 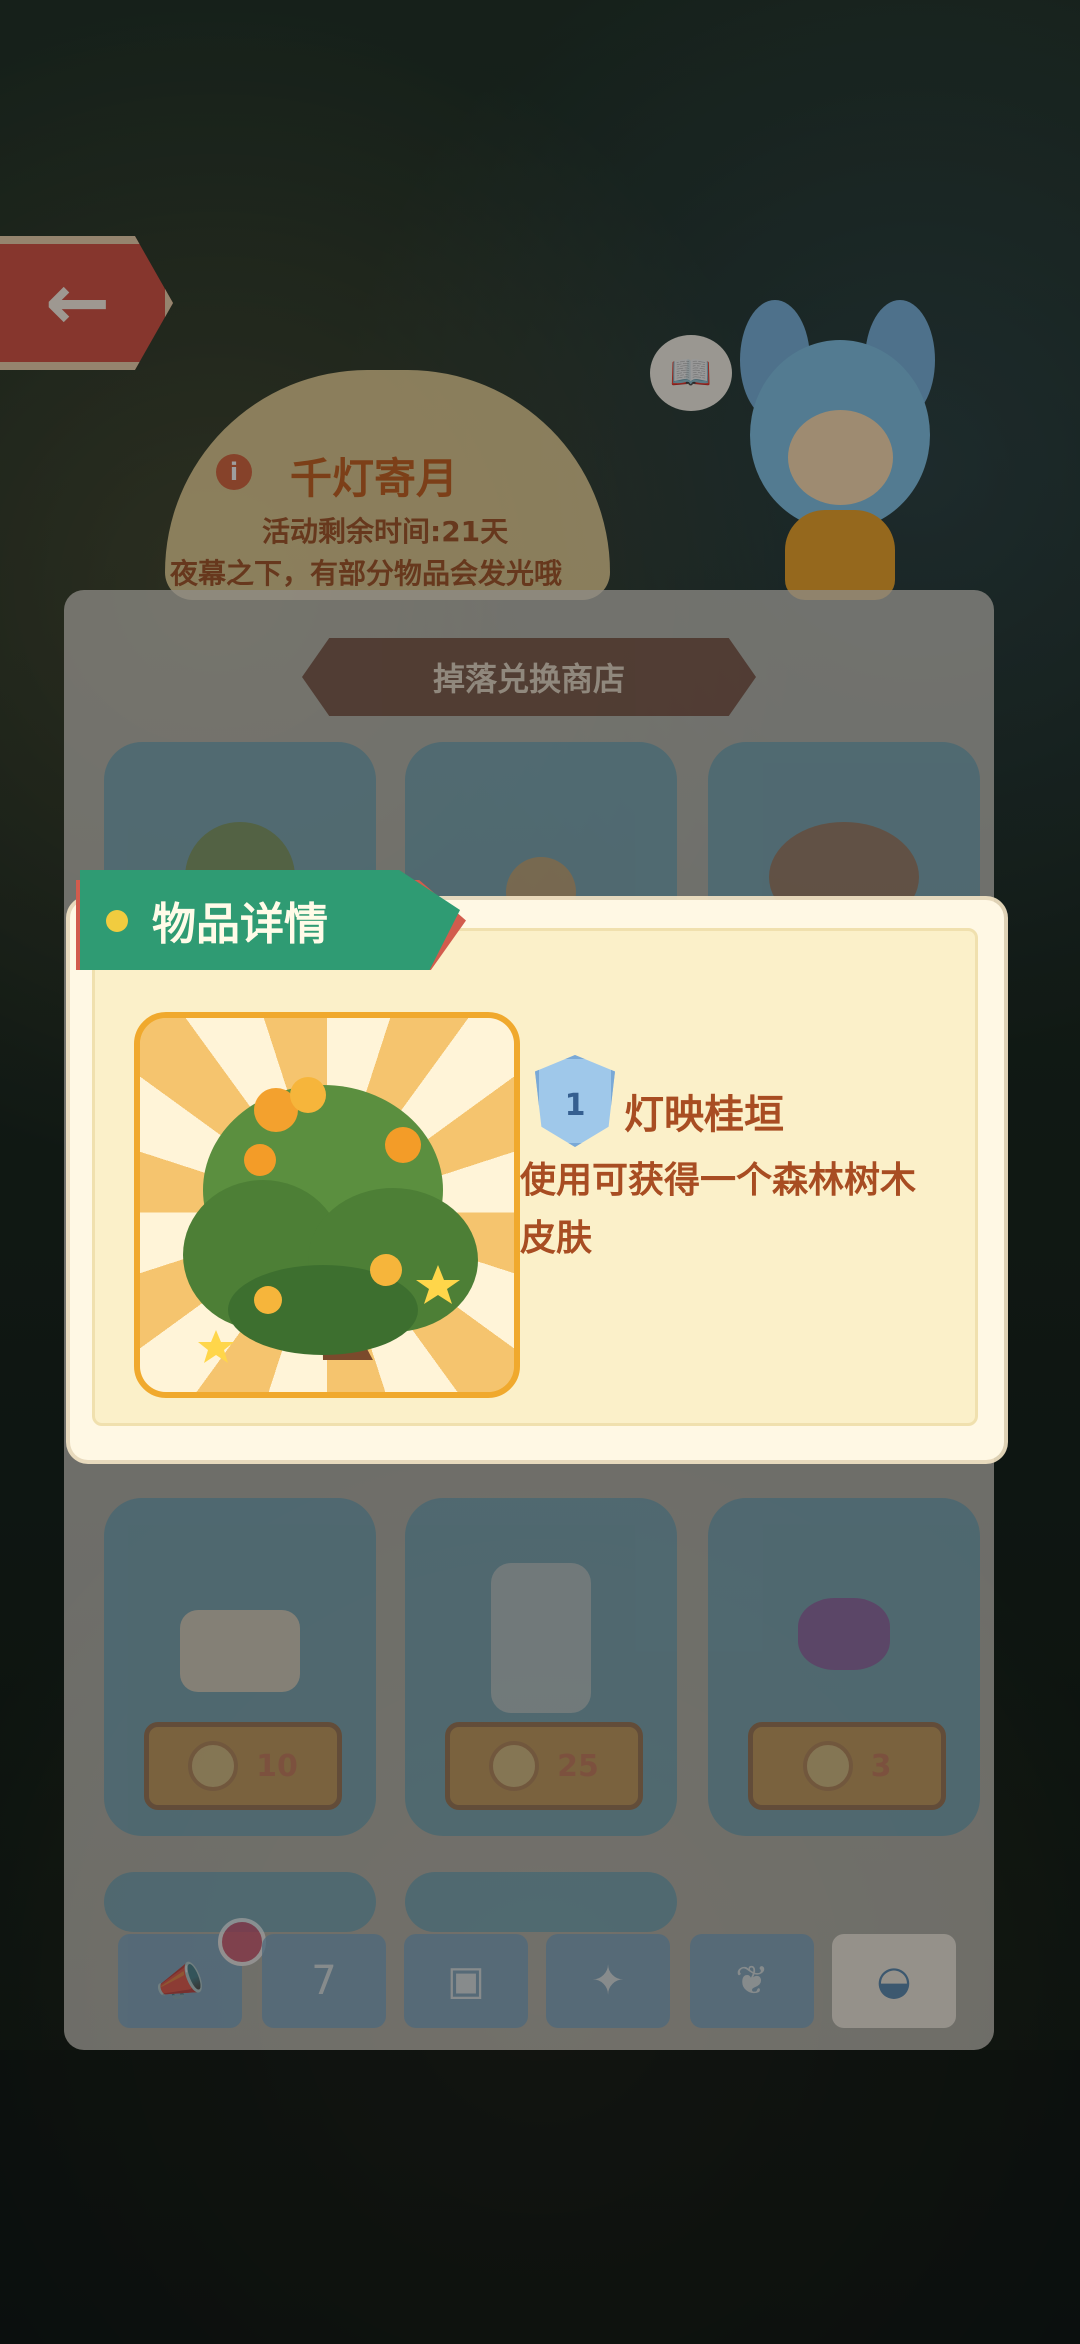 I want to click on tree-icon, so click(x=330, y=1220).